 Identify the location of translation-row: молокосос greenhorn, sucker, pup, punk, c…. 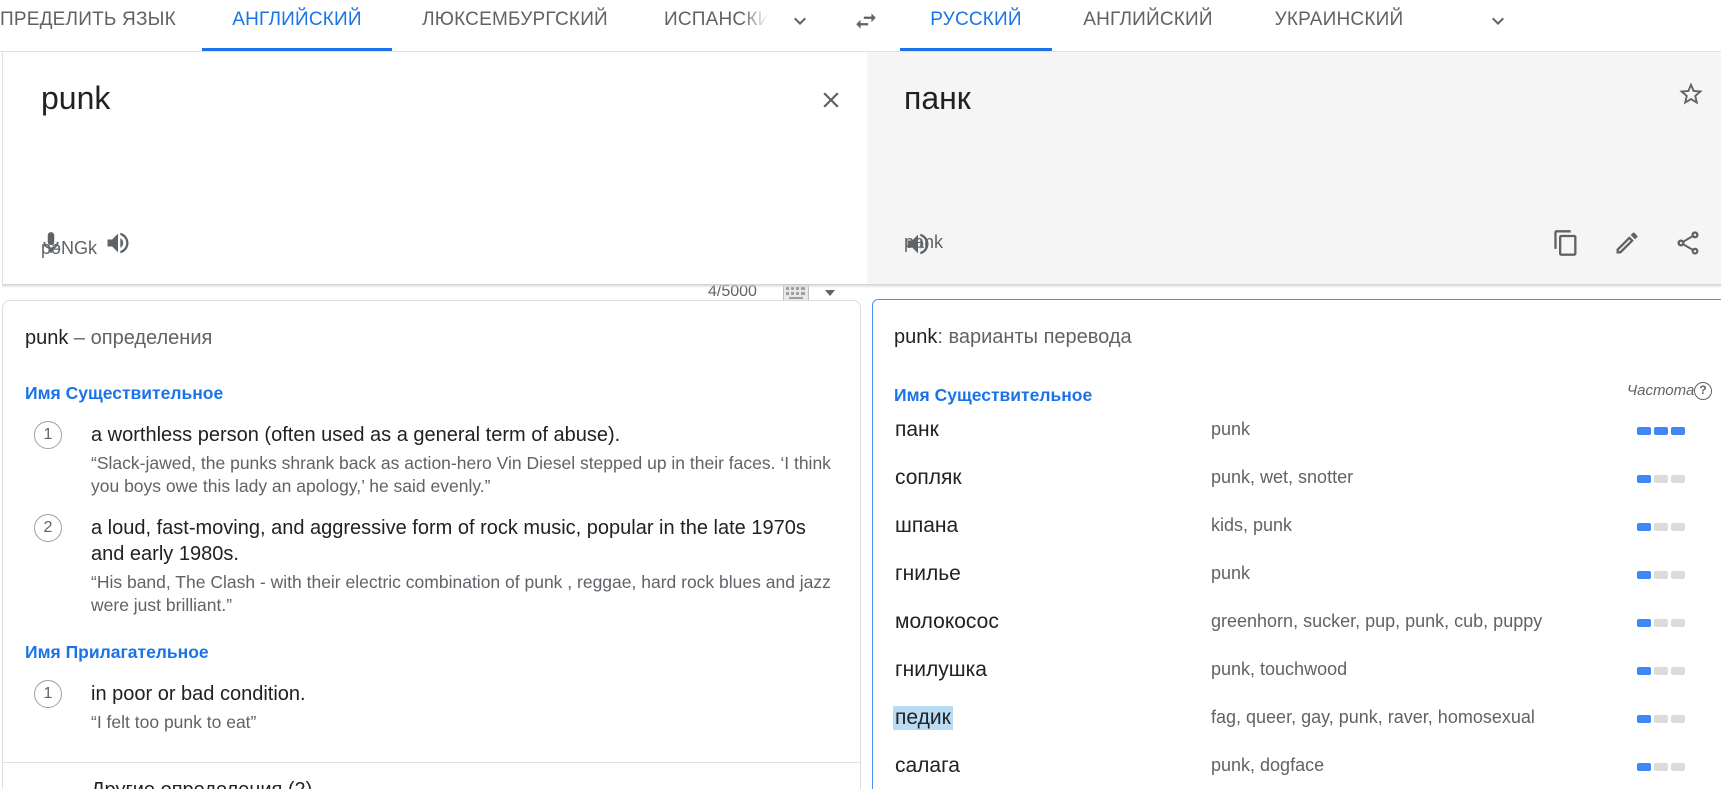
(1307, 634).